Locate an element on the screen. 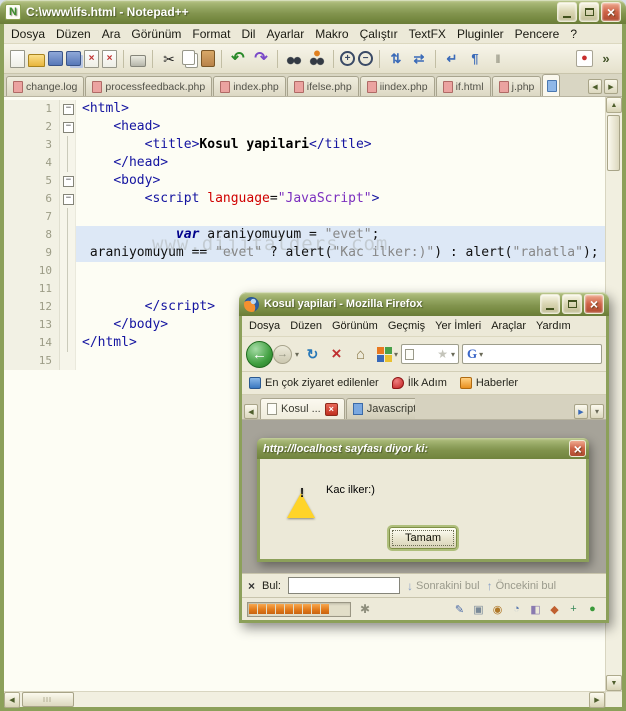 Image resolution: width=626 pixels, height=711 pixels. search-input is located at coordinates (541, 354).